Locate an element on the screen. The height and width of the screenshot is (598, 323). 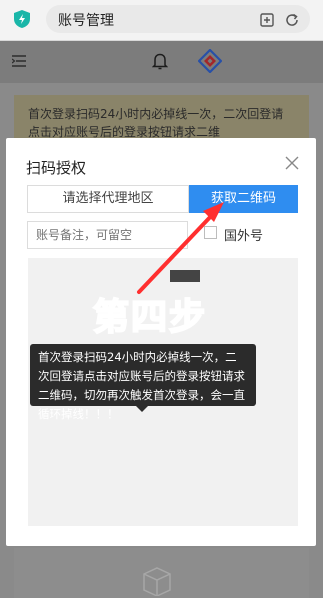
overseas-label: 国外号 is located at coordinates (244, 236).